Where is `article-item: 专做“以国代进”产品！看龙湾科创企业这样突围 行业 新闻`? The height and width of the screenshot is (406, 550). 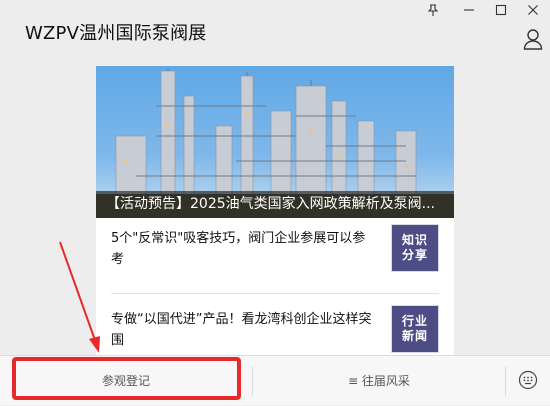 article-item: 专做“以国代进”产品！看龙湾科创企业这样突围 行业 新闻 is located at coordinates (275, 327).